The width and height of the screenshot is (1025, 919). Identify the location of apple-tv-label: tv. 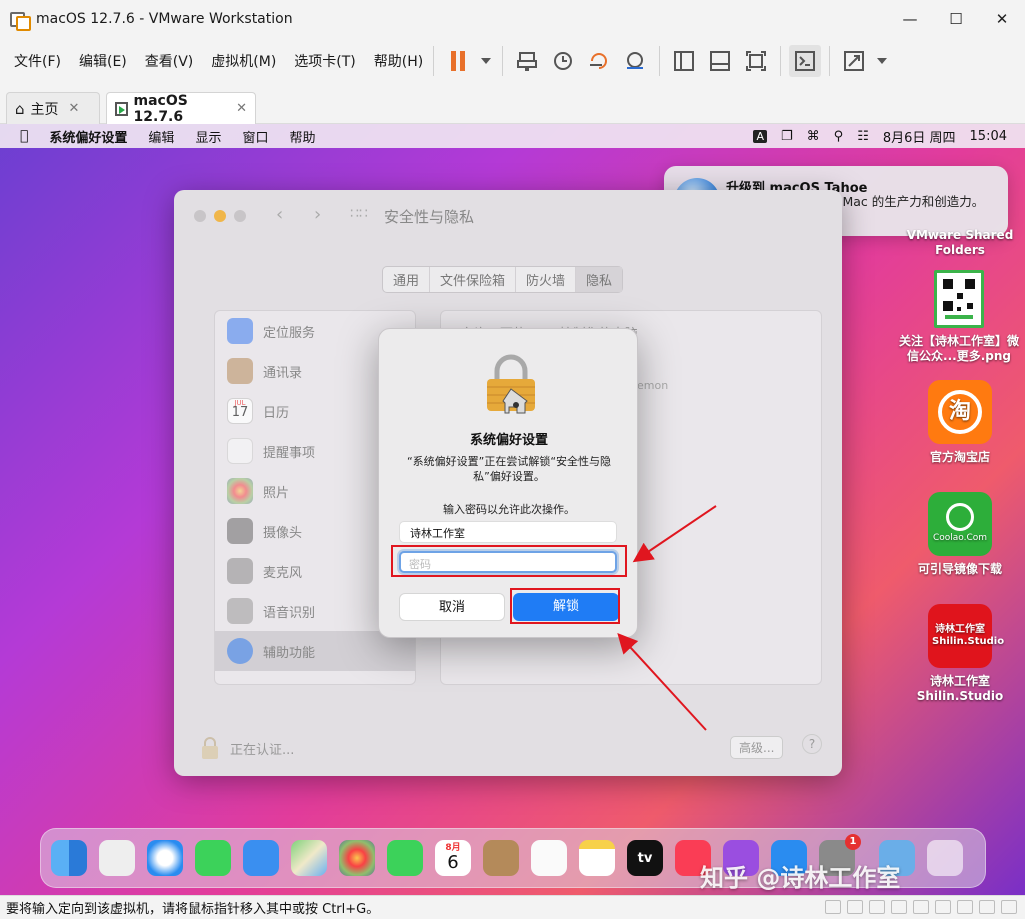
(645, 858).